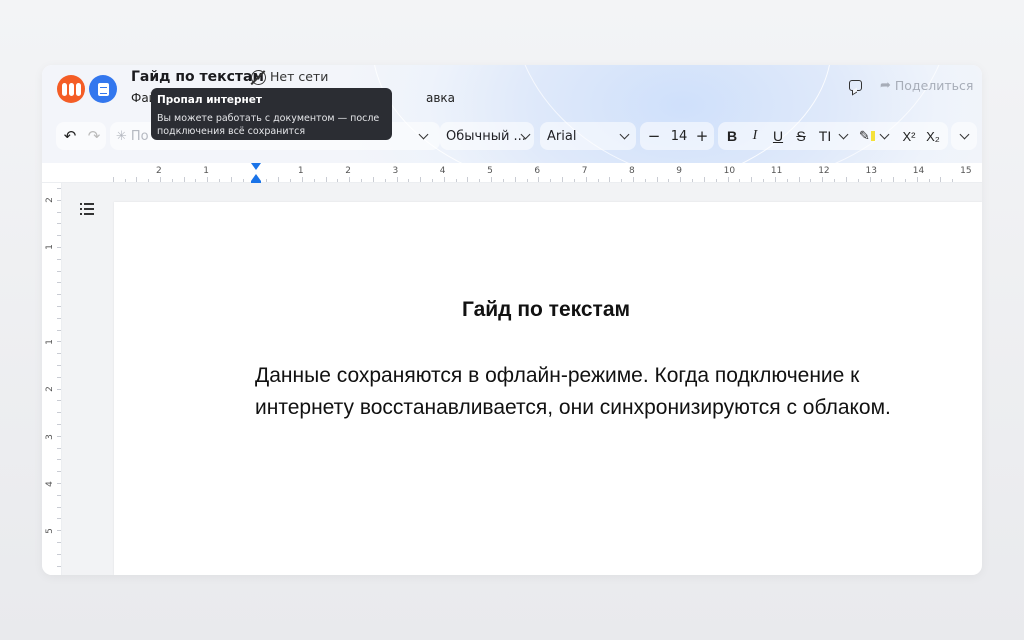  I want to click on tooltip-text-line1: Вы можете работать с документом — после, so click(268, 118).